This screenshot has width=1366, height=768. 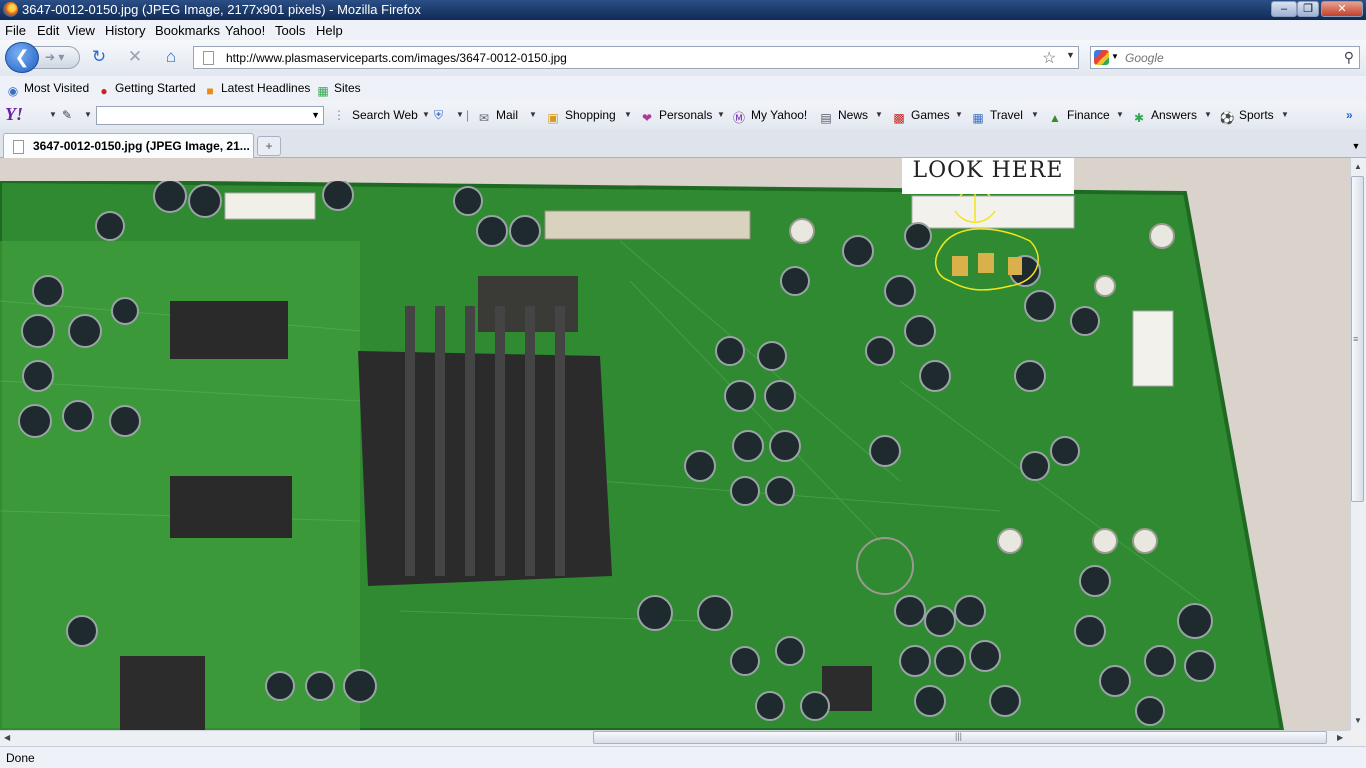 I want to click on bookmark-most-visited: ◉ Most Visited, so click(x=47, y=89).